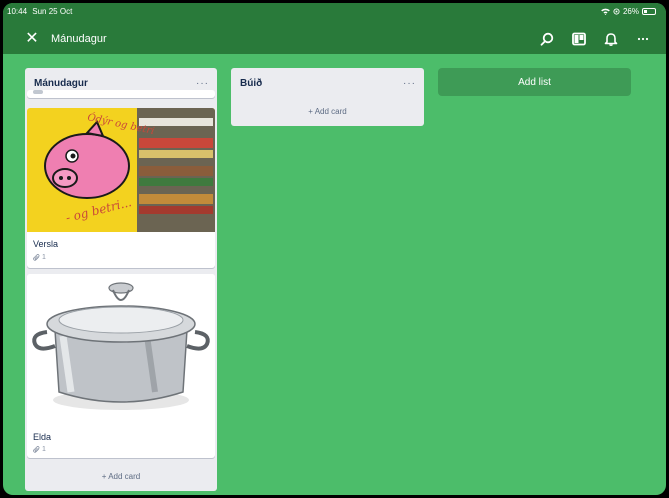 This screenshot has height=498, width=669. I want to click on toolbar: ✕ Mánudagur, so click(334, 39).